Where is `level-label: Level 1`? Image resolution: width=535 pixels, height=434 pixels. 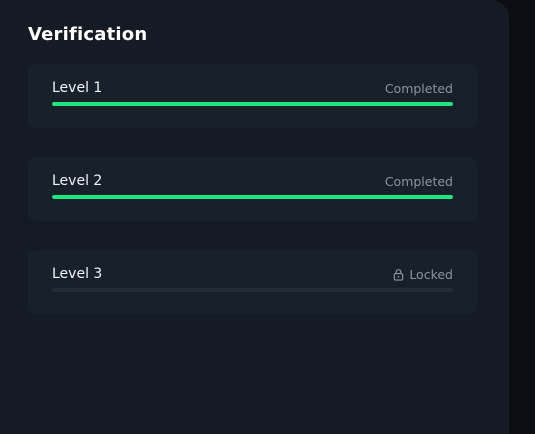 level-label: Level 1 is located at coordinates (77, 88).